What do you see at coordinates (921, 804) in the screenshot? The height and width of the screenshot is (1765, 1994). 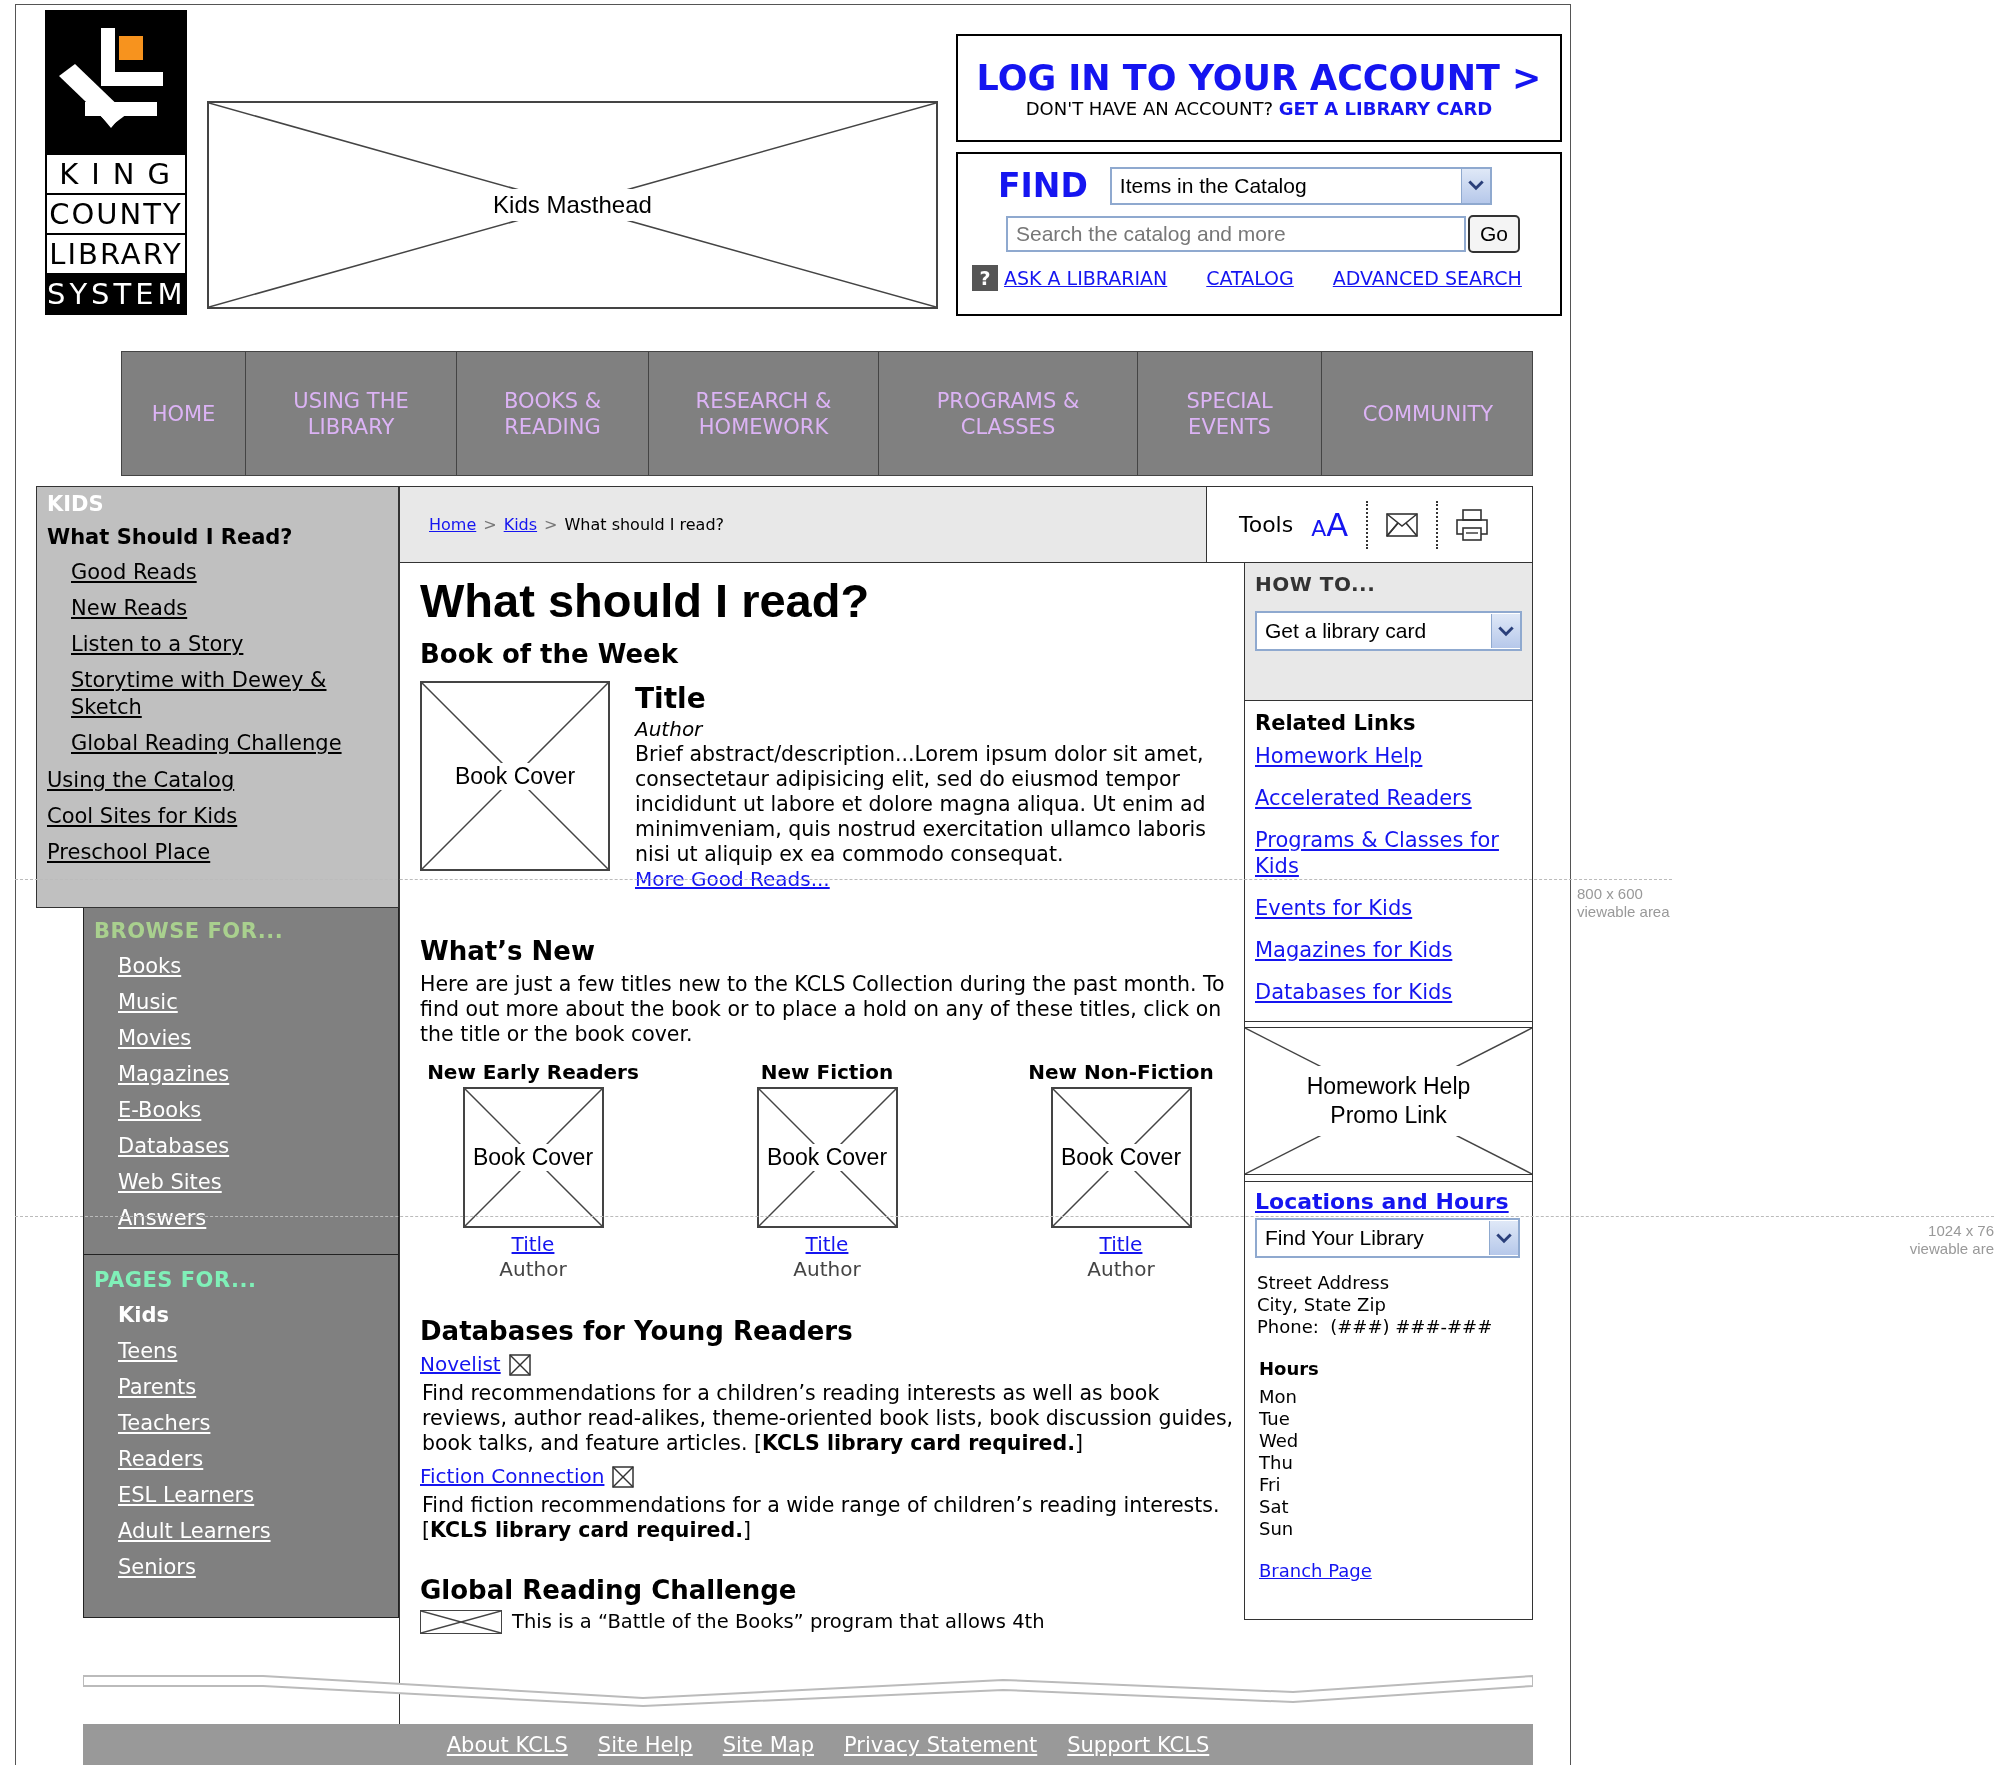 I see `book-description: Brief abstract/description...Lorem ipsum dolor sit amet, consectetaur adipisicing elit, sed do eiusmod tempor incididunt ut labore et dolore magna aliqua. Ut enim ad minimveniam, quis nostrud exercitation ullamco laboris nisi ut aliquip ex ea commodo consequat.` at bounding box center [921, 804].